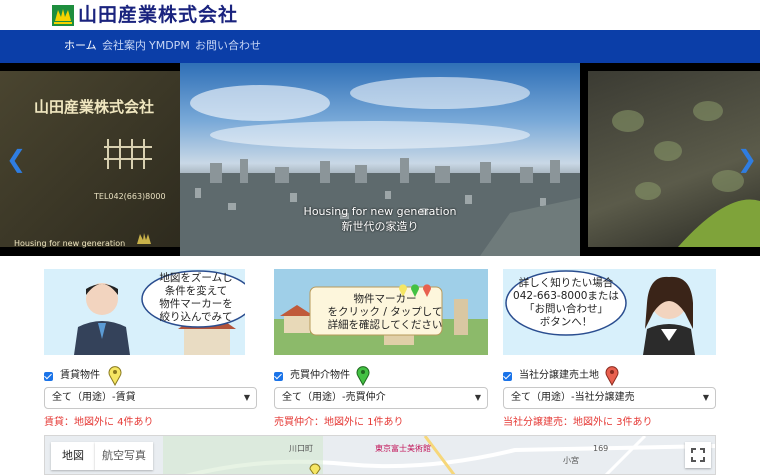 The image size is (760, 475). What do you see at coordinates (380, 455) in the screenshot?
I see `property-map: 地図 航空写真 川口町 東京富士美術館 小宮 169` at bounding box center [380, 455].